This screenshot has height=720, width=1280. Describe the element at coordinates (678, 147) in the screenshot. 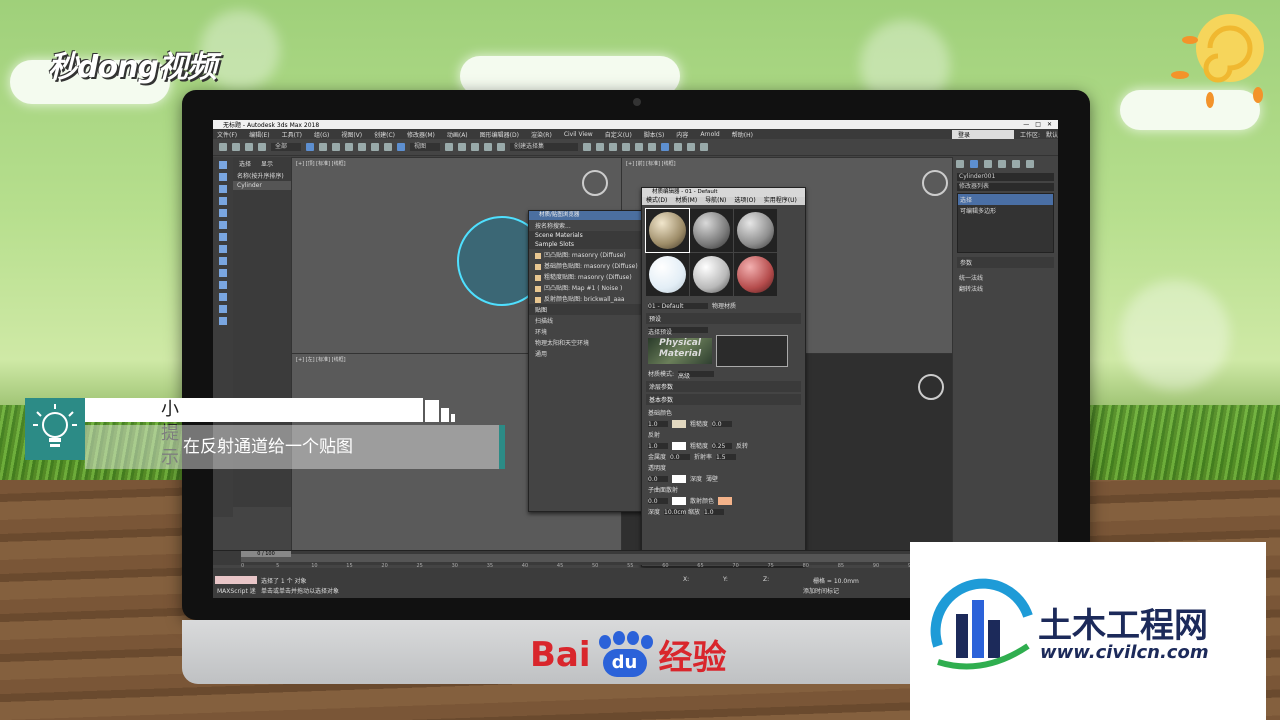

I see `render-setup-icon` at that location.